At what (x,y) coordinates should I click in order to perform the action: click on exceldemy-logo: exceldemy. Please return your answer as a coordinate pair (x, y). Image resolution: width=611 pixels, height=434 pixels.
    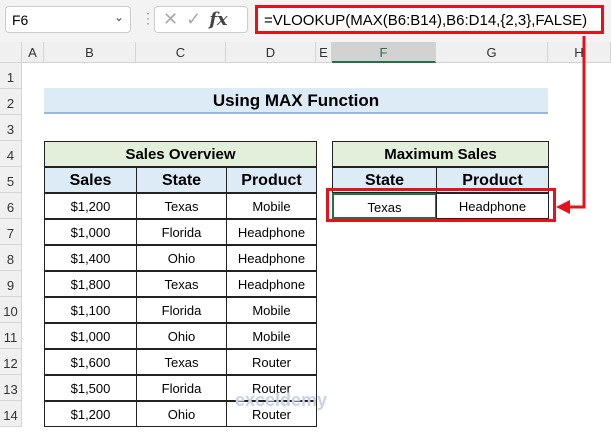
    Looking at the image, I should click on (281, 400).